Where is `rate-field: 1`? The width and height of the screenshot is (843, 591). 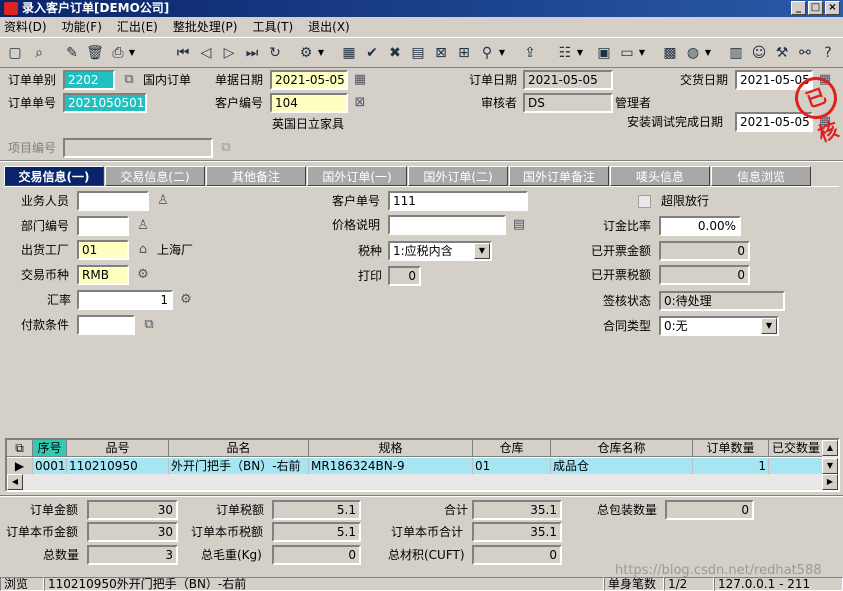
rate-field: 1 is located at coordinates (125, 300).